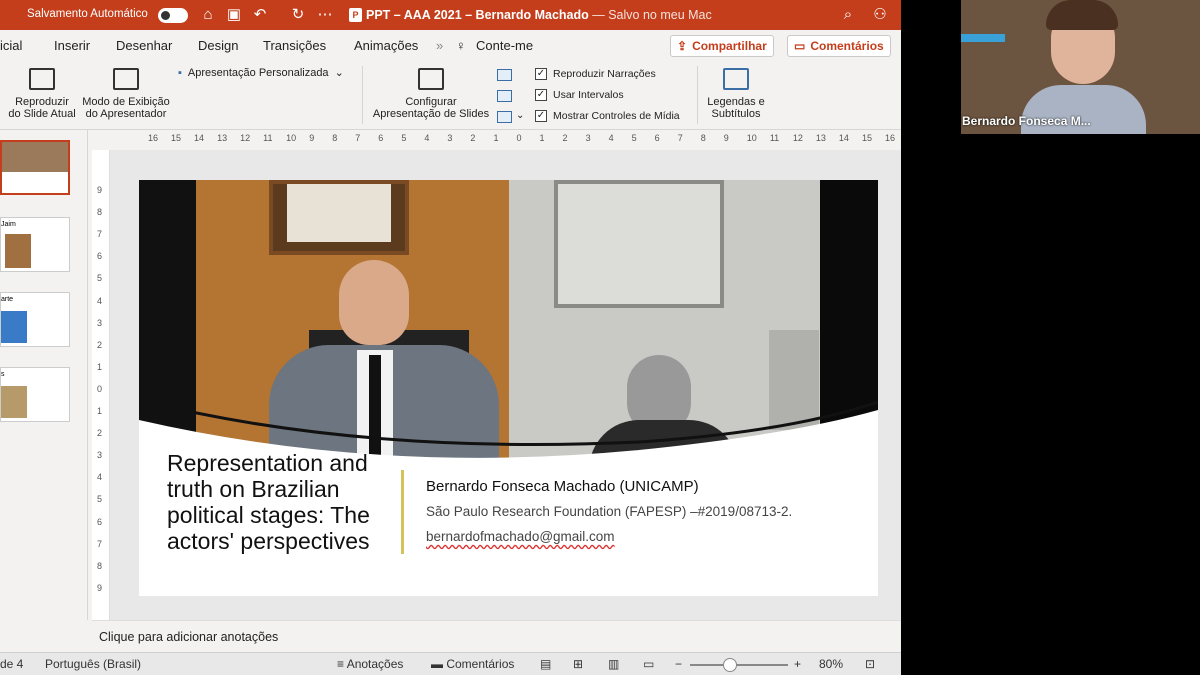 The image size is (1200, 675). What do you see at coordinates (847, 46) in the screenshot?
I see `comments-label: Comentários` at bounding box center [847, 46].